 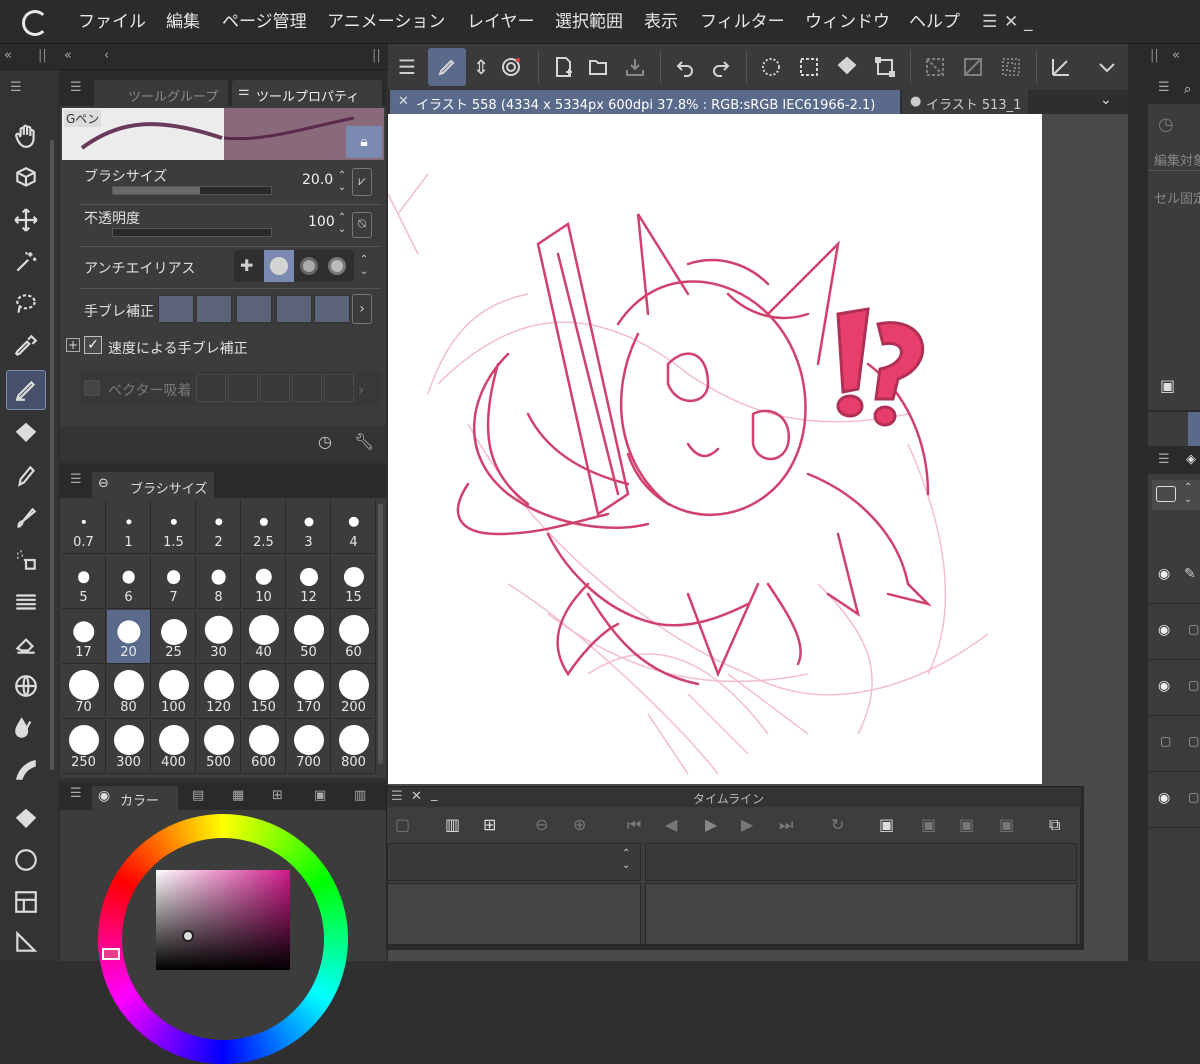 I want to click on antialias-none-icon: ✚, so click(x=246, y=265).